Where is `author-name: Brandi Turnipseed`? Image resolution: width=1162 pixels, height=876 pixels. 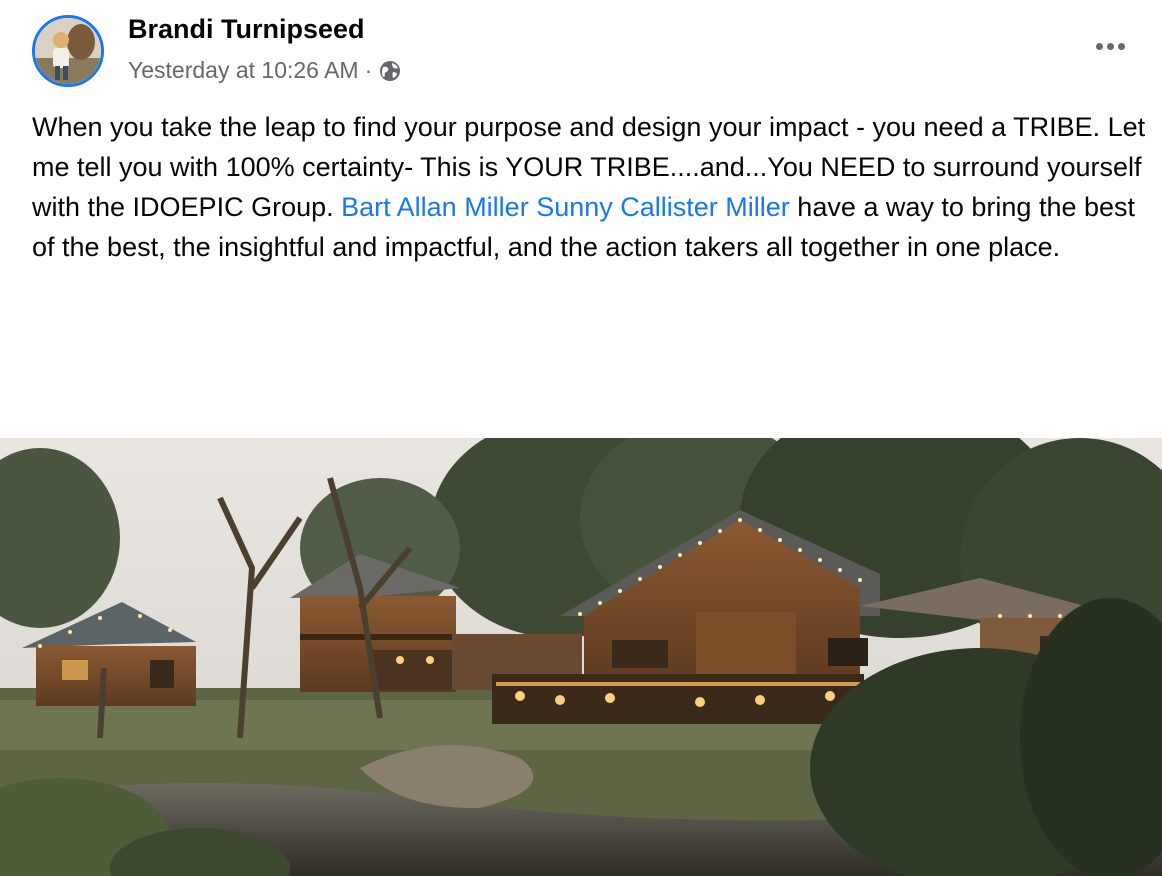
author-name: Brandi Turnipseed is located at coordinates (246, 29).